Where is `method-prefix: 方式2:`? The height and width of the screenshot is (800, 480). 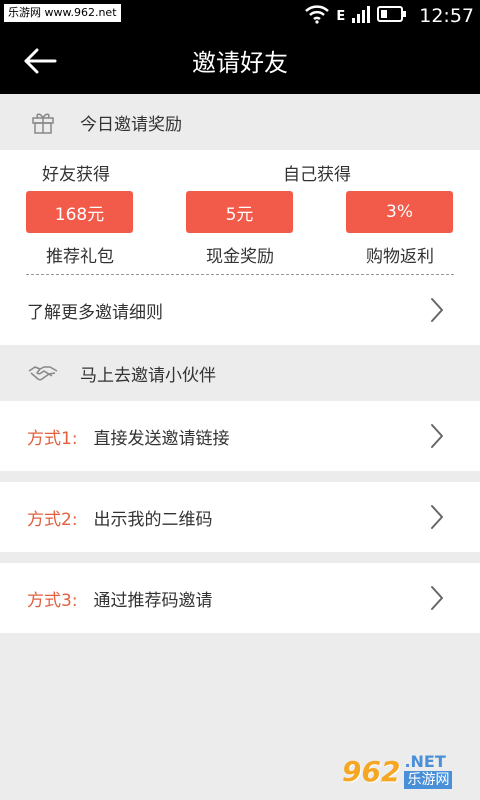 method-prefix: 方式2: is located at coordinates (52, 519).